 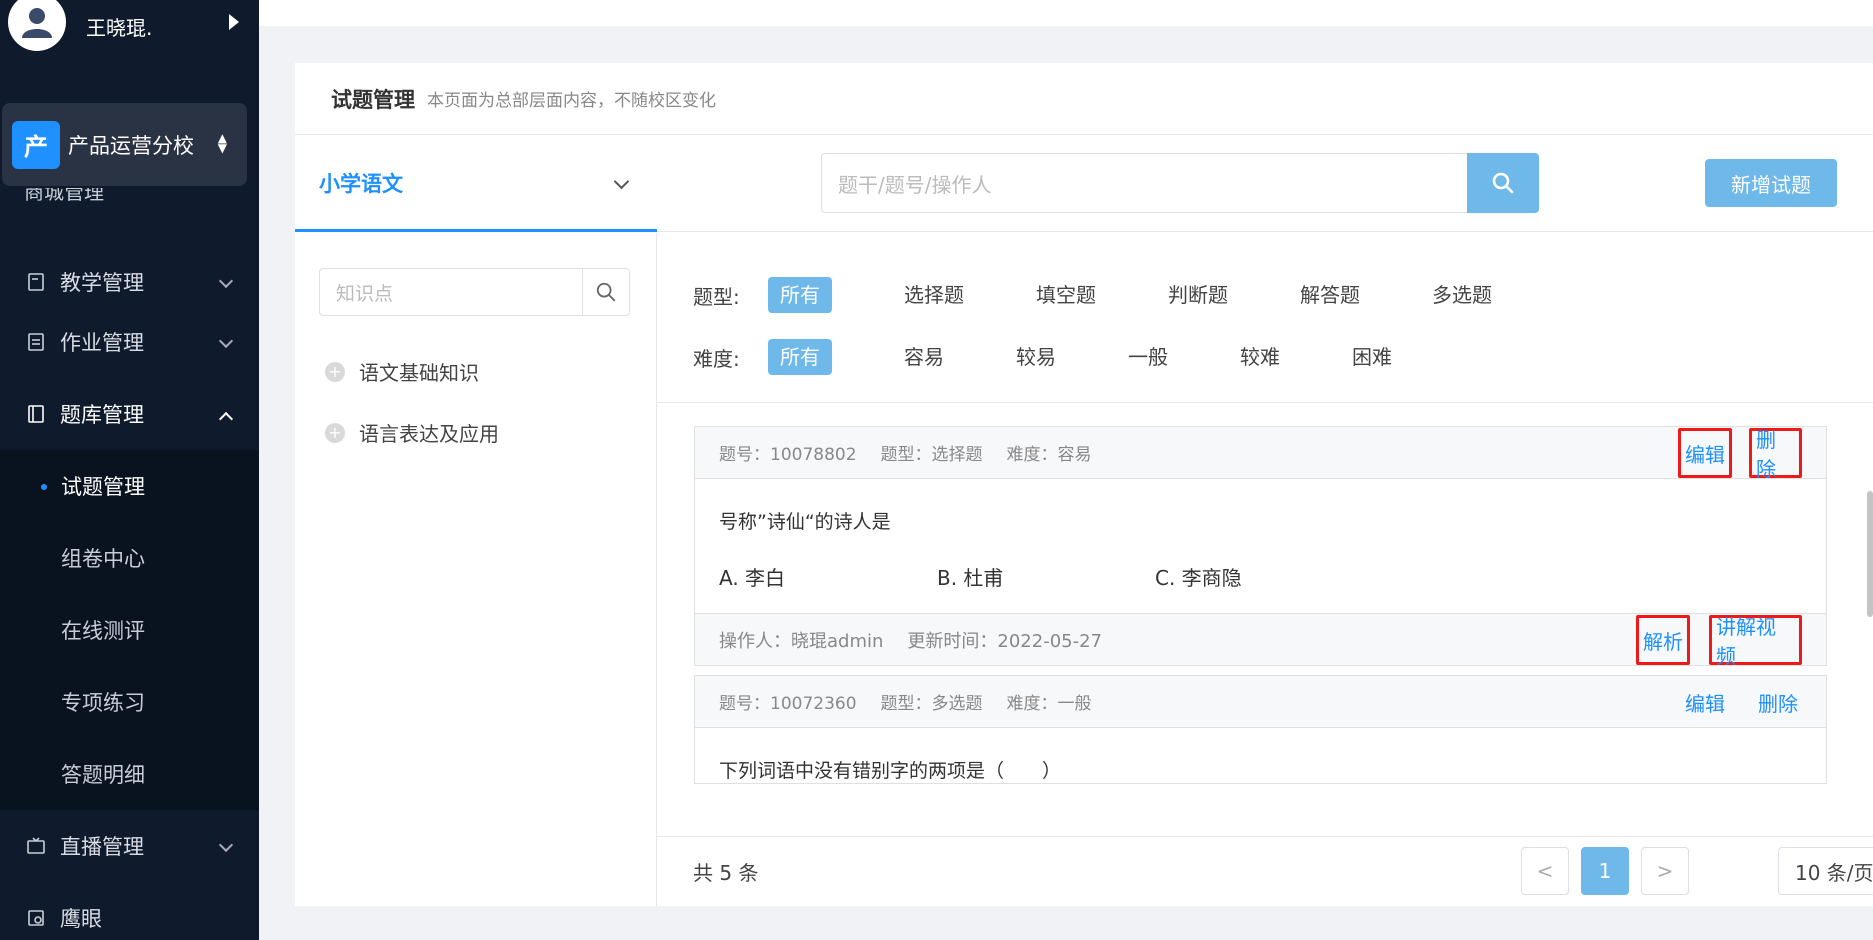 What do you see at coordinates (133, 26) in the screenshot?
I see `user-profile: 王晓琨.` at bounding box center [133, 26].